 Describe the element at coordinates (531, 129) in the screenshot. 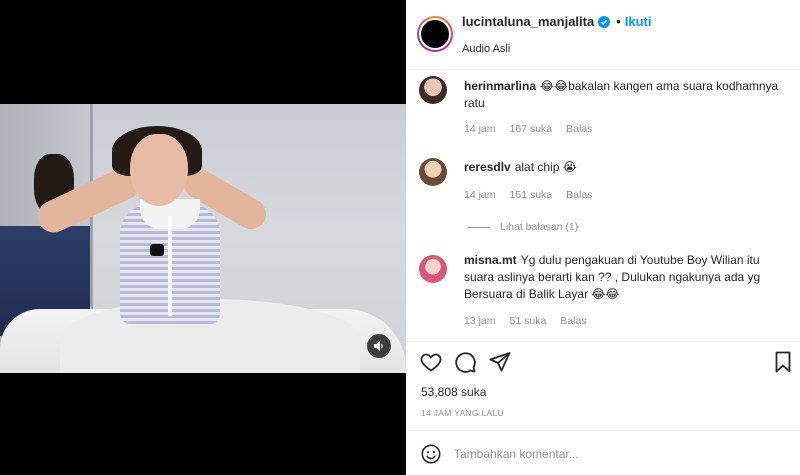

I see `comment-likes: 167 suka` at that location.